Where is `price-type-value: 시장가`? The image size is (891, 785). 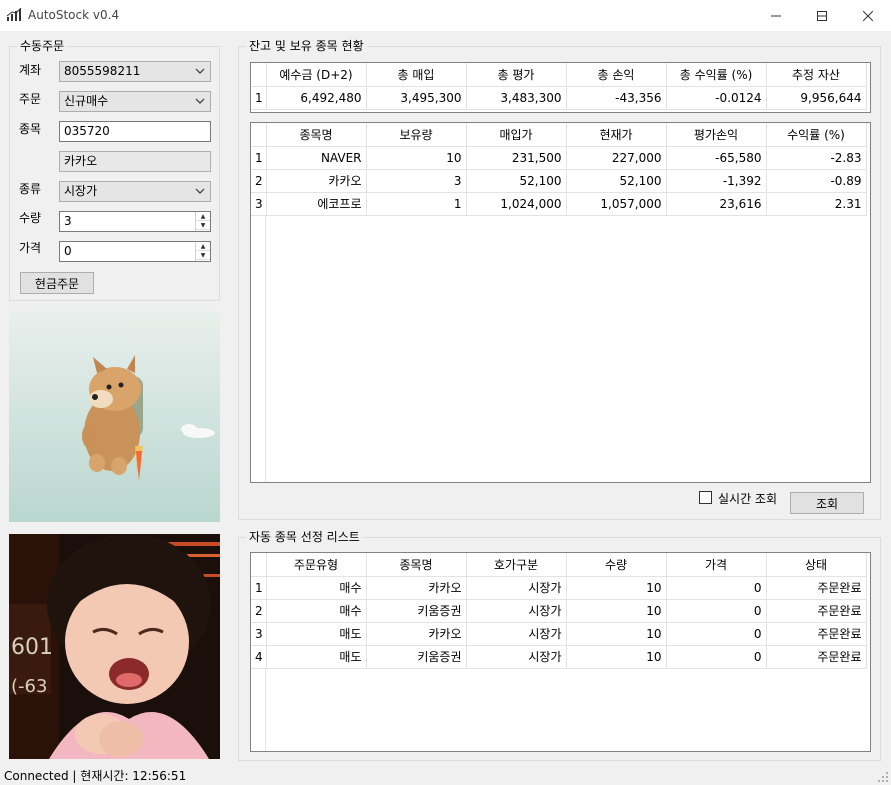
price-type-value: 시장가 is located at coordinates (81, 191).